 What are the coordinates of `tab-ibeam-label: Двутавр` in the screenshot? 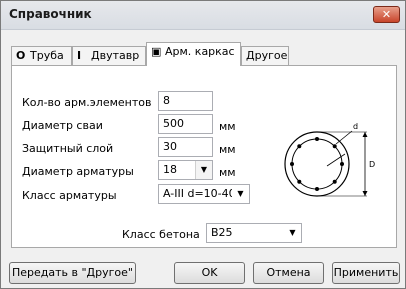 It's located at (115, 55).